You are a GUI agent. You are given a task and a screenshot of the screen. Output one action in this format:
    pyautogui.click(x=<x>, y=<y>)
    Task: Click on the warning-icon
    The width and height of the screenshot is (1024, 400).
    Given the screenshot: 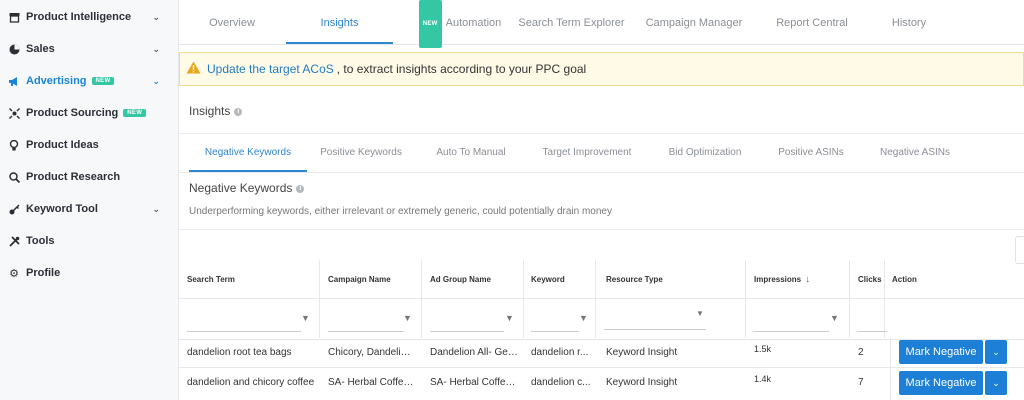 What is the action you would take?
    pyautogui.click(x=193, y=69)
    